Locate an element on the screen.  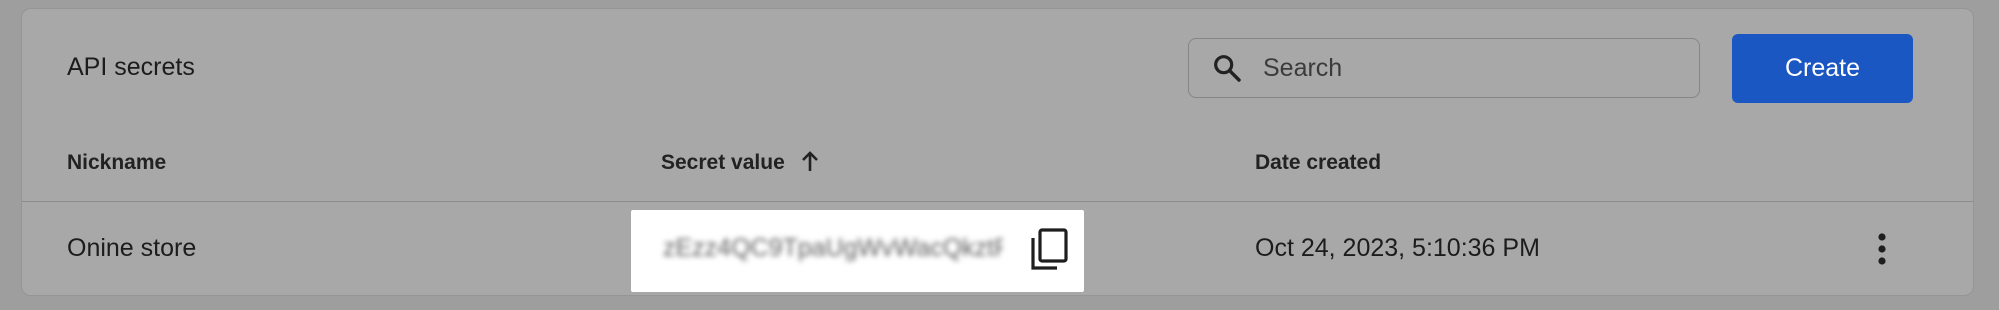
more-vert-icon is located at coordinates (1882, 250).